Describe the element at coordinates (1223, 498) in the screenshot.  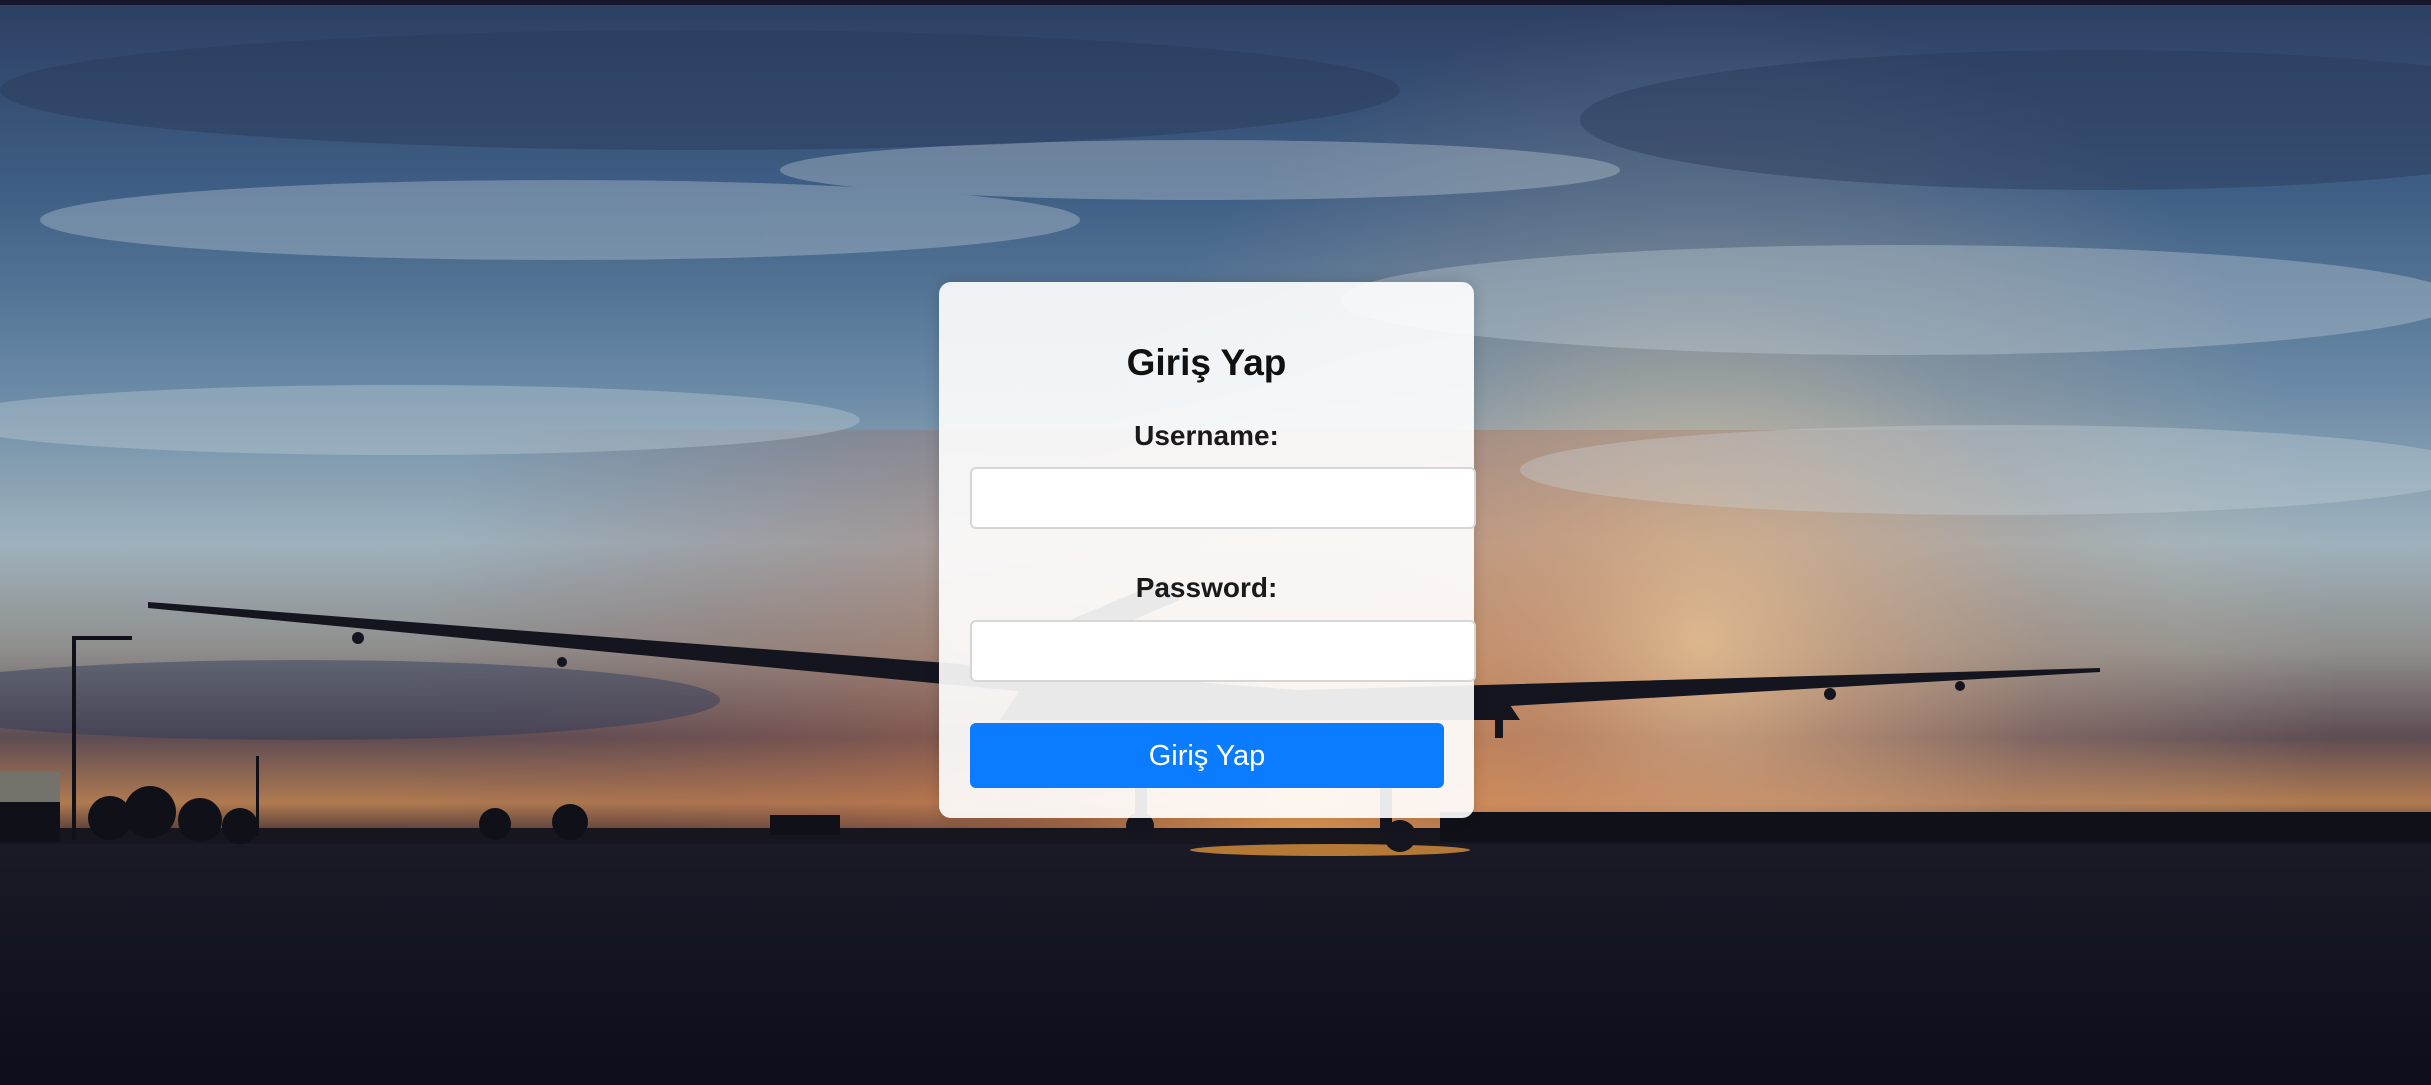
I see `username-input` at that location.